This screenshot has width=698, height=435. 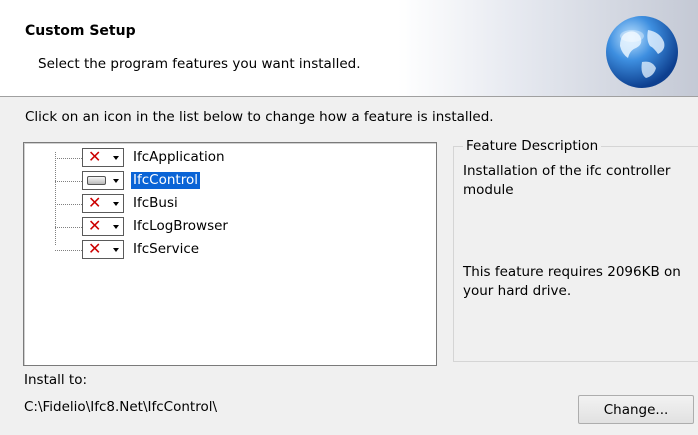 I want to click on globe-icon, so click(x=642, y=52).